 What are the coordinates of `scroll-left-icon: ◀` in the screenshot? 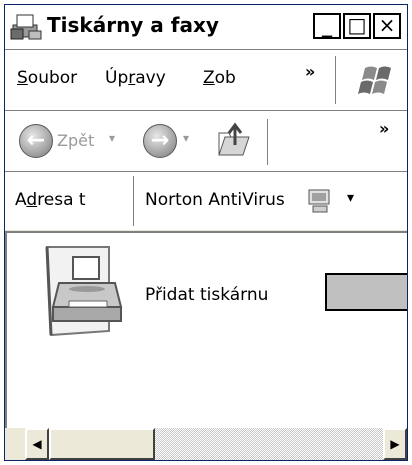 It's located at (37, 444).